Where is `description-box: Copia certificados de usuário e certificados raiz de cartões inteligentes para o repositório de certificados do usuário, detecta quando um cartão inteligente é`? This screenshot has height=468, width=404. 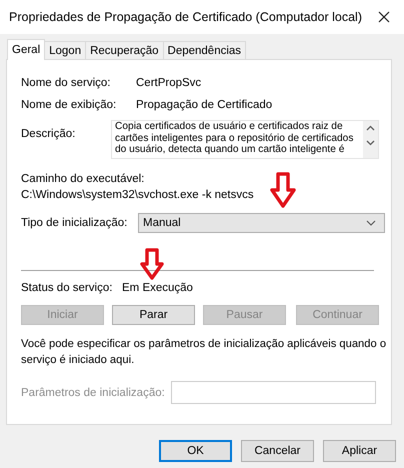 description-box: Copia certificados de usuário e certificados raiz de cartões inteligentes para o repositório de certificados do usuário, detecta quando um cartão inteligente é is located at coordinates (245, 139).